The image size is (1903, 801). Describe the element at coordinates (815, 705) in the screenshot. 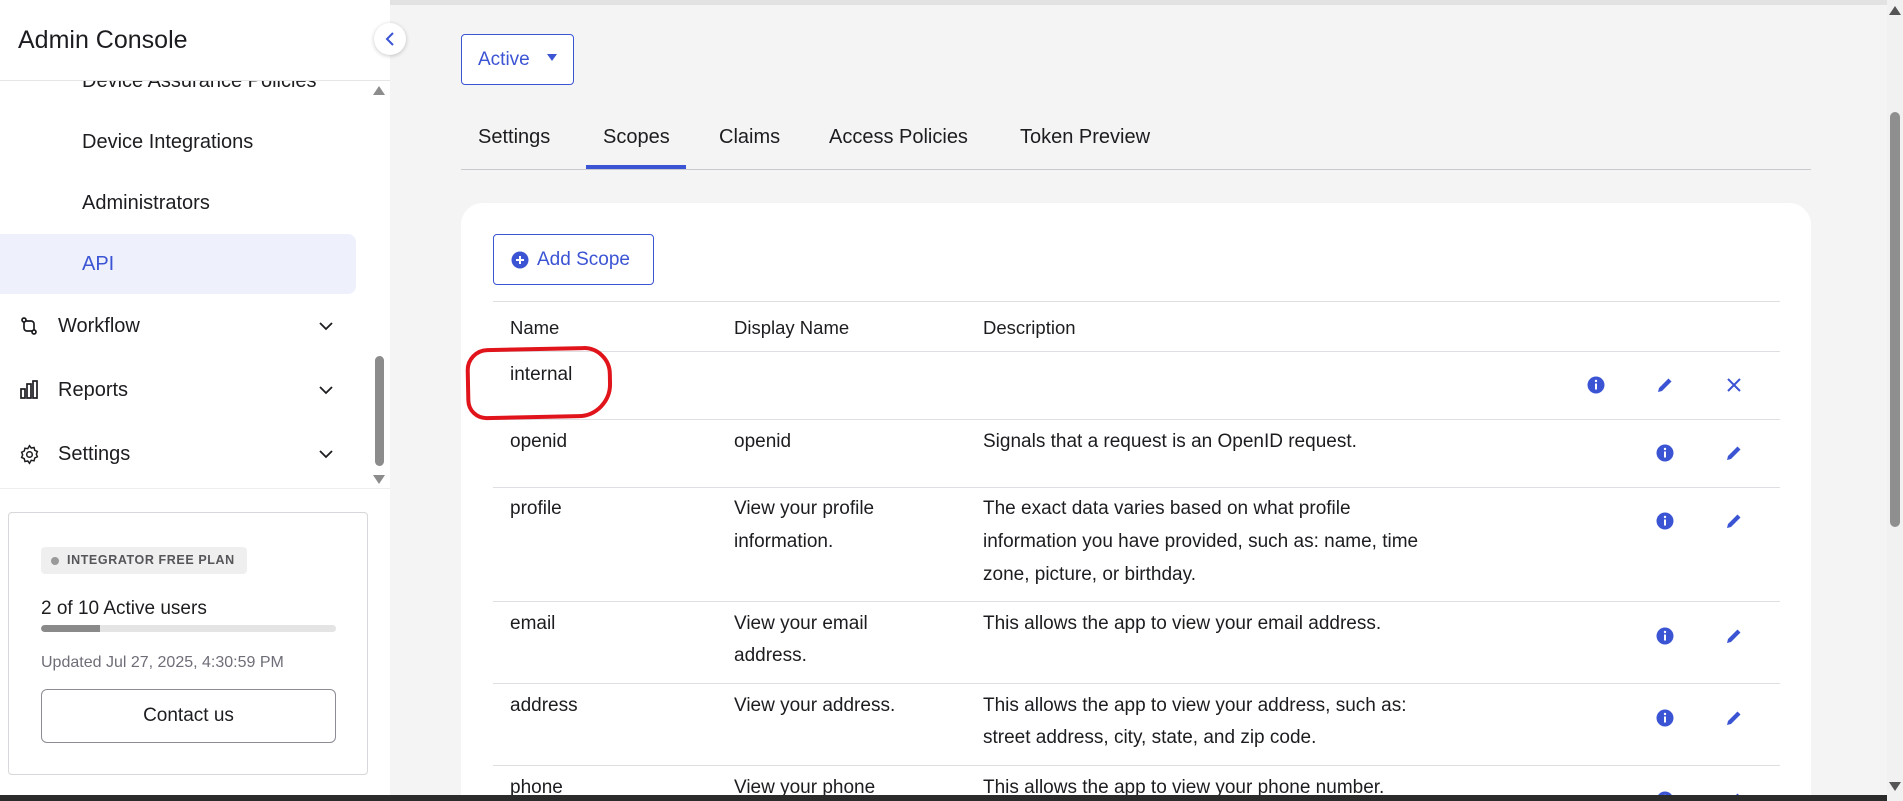

I see `scope-display-name-line: View your address.` at that location.